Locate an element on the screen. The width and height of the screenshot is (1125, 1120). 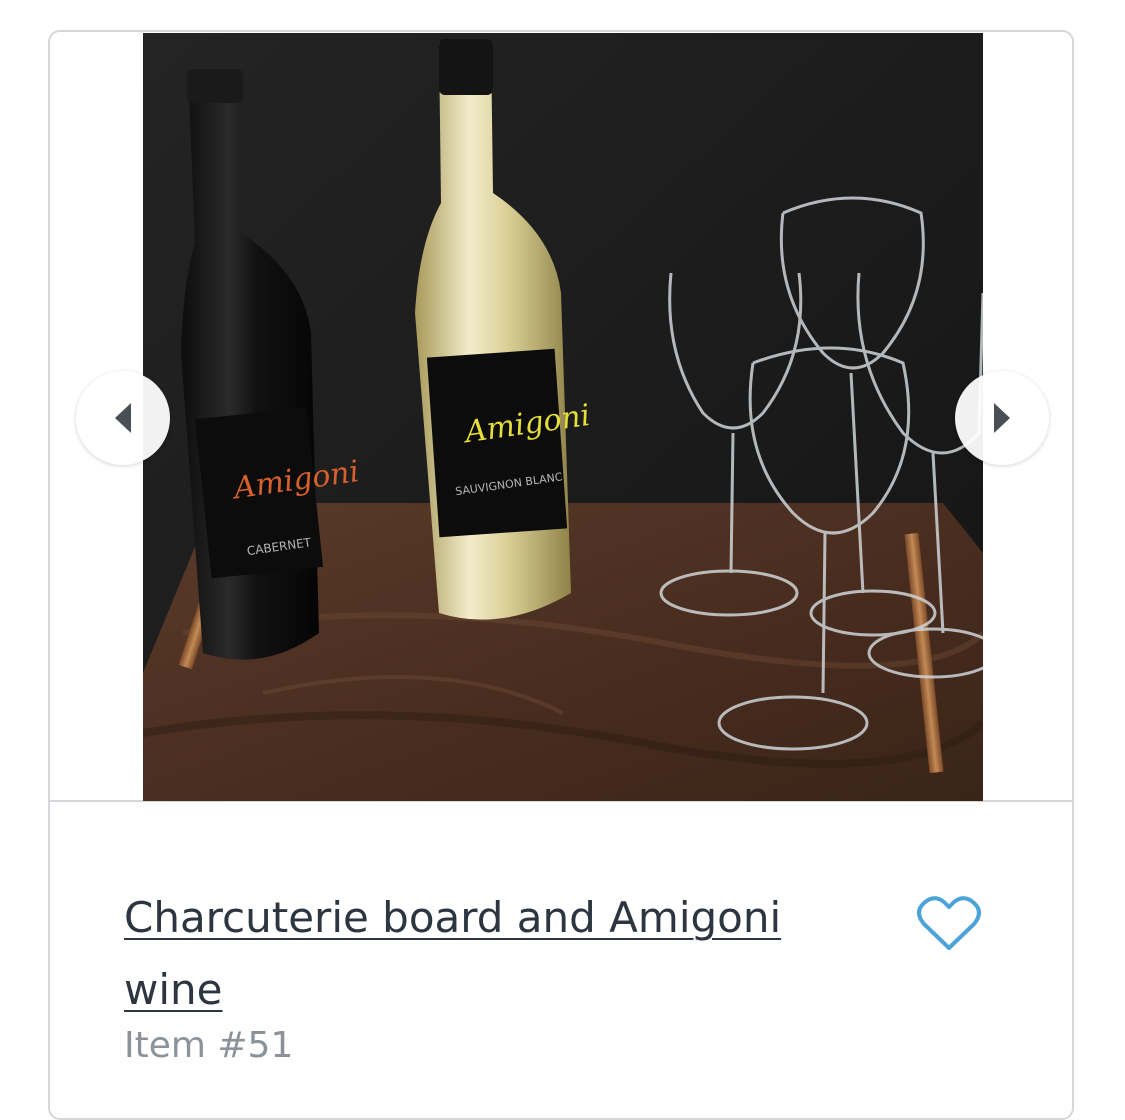
favorite-button is located at coordinates (949, 924).